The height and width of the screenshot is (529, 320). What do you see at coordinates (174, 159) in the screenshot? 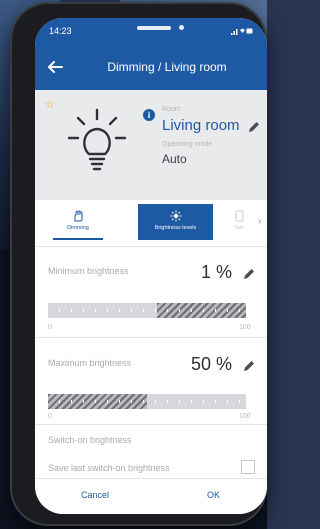
I see `operating-mode-value: Auto` at bounding box center [174, 159].